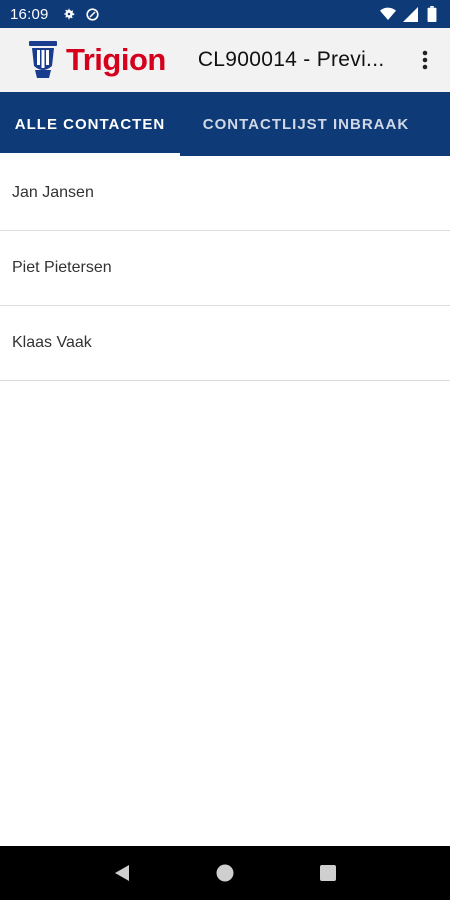 The width and height of the screenshot is (450, 900). Describe the element at coordinates (81, 14) in the screenshot. I see `status-left-icons` at that location.